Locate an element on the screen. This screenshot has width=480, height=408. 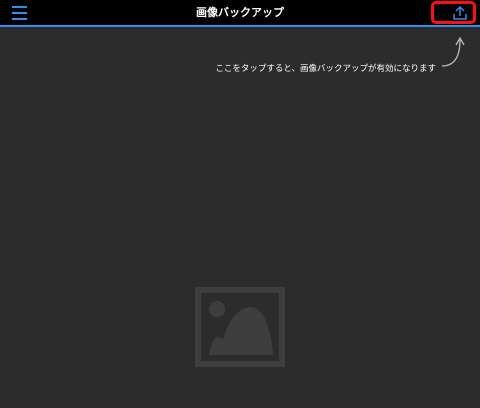
upload-icon is located at coordinates (460, 12).